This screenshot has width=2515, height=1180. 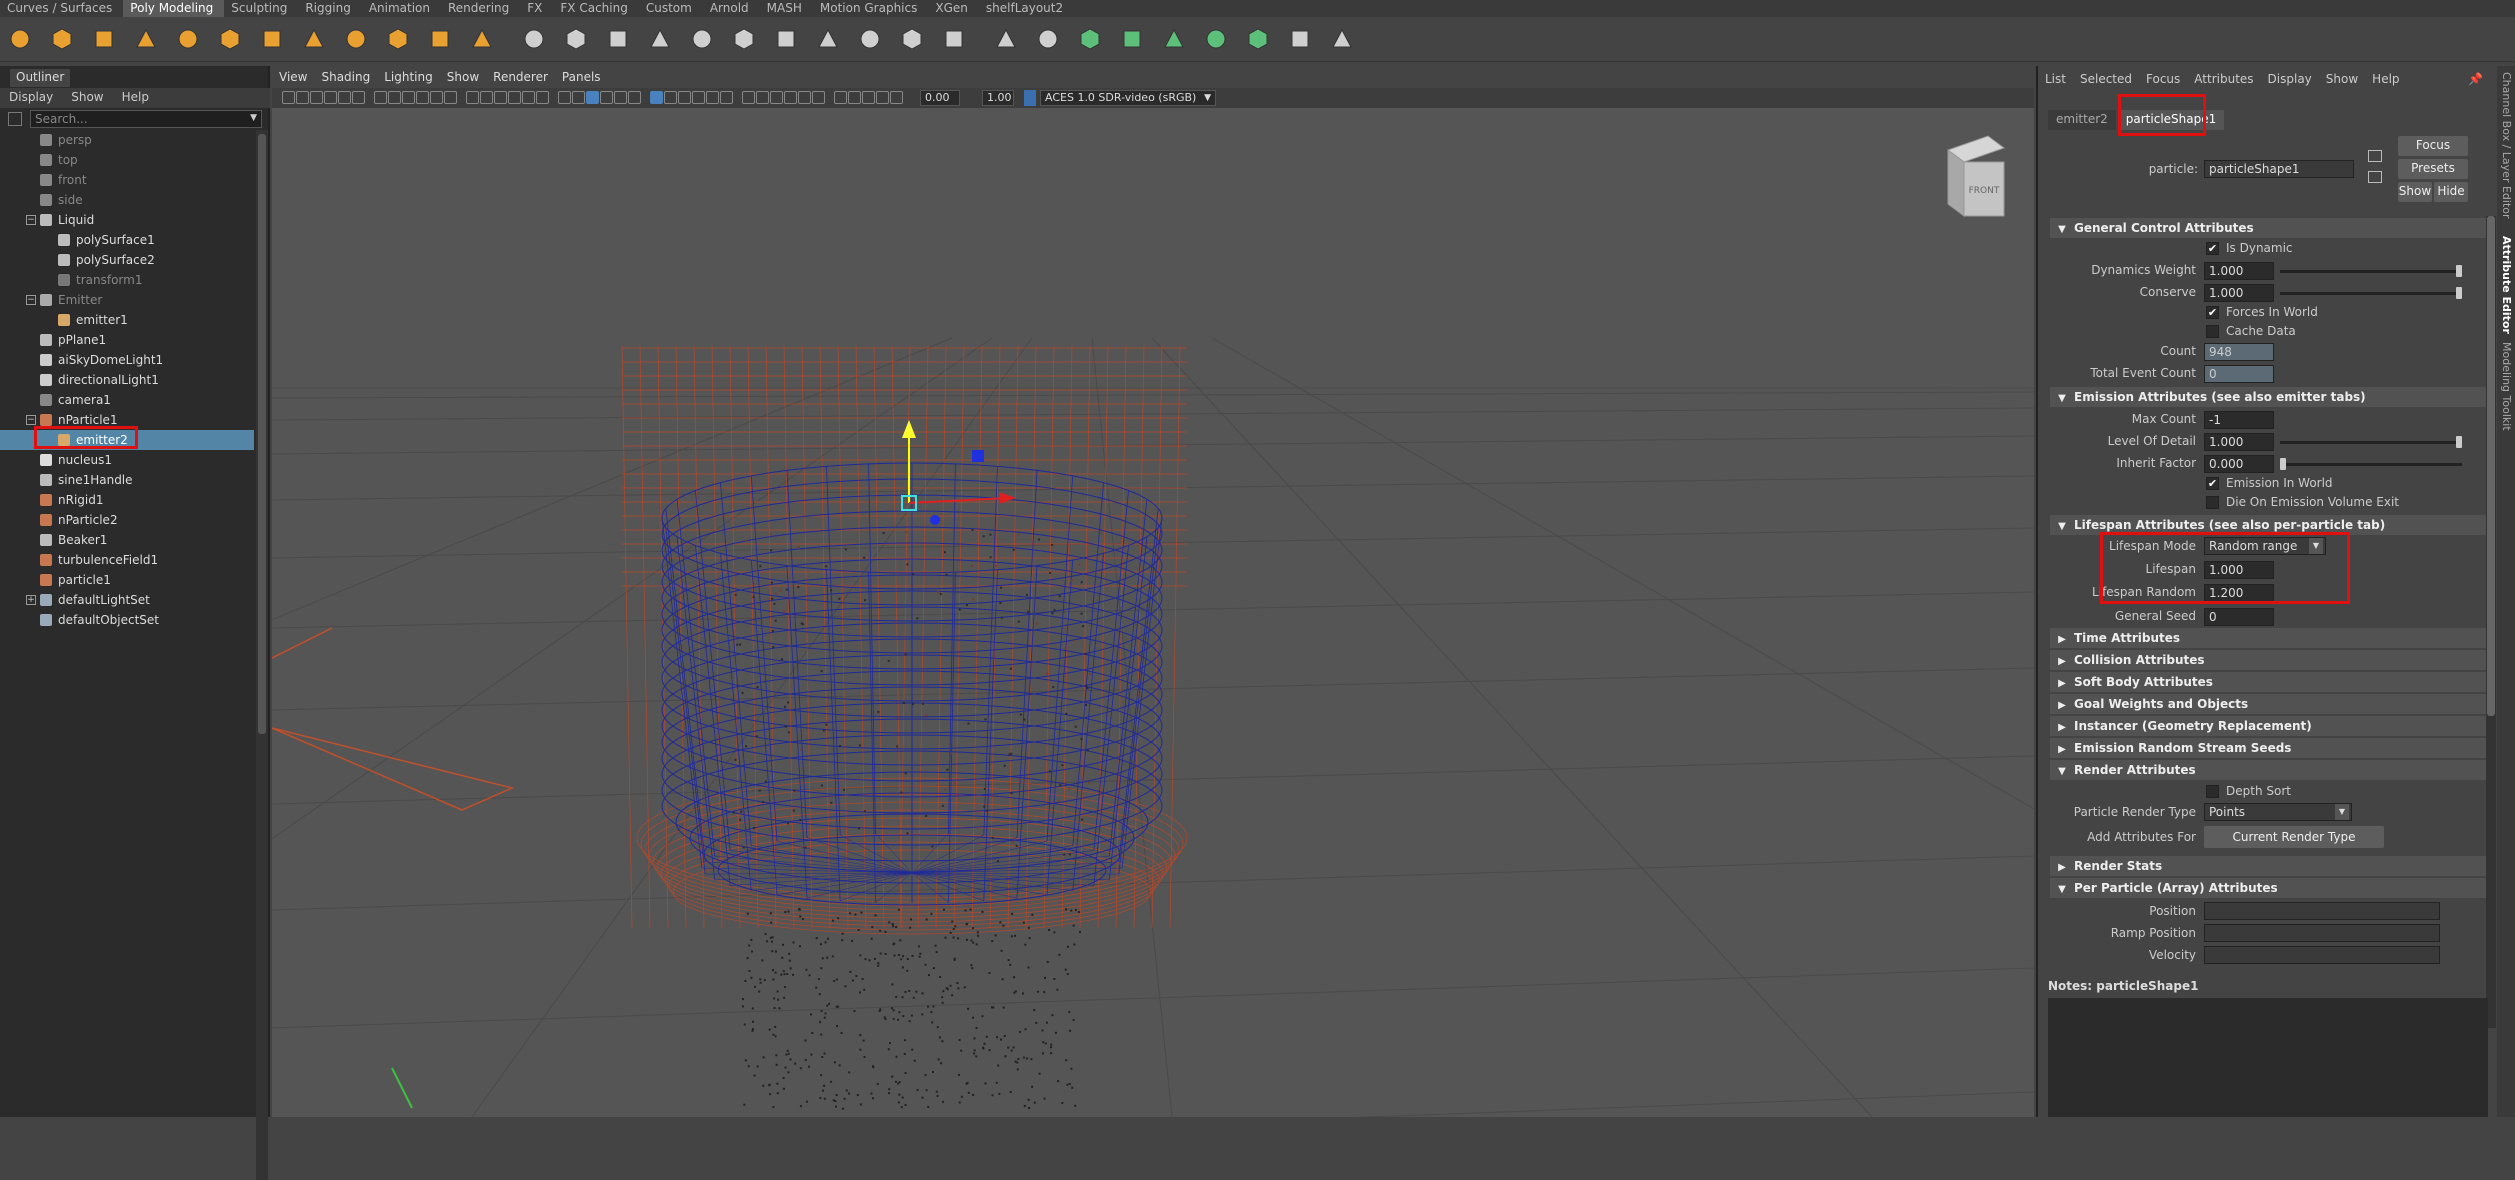 I want to click on viewport-menu-view: View, so click(x=293, y=77).